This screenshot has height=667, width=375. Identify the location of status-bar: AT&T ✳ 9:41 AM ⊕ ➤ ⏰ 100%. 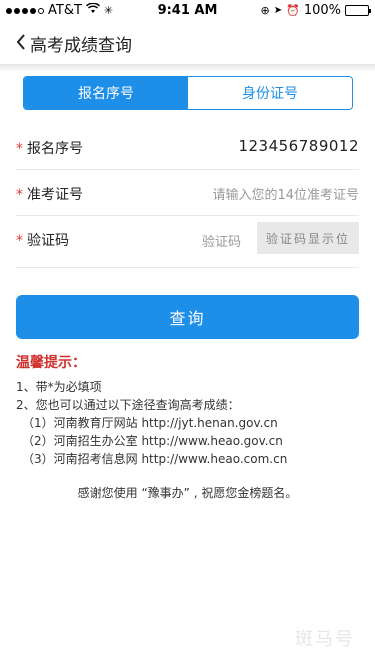
(187, 10).